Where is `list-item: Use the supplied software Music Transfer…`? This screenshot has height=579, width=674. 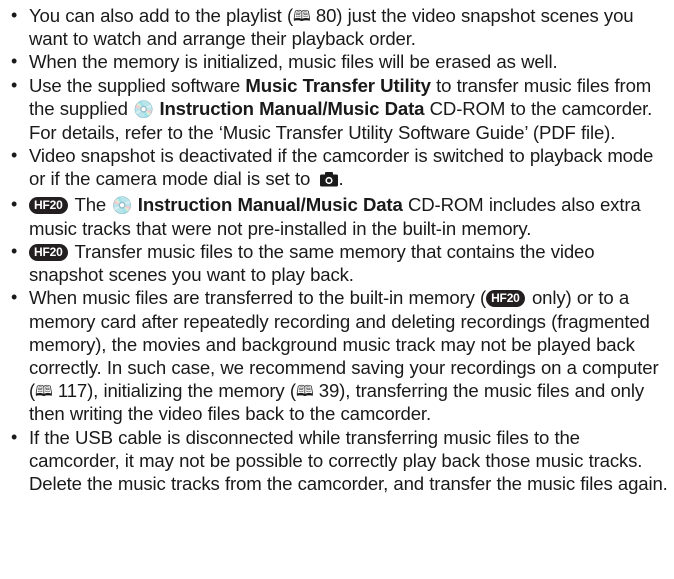
list-item: Use the supplied software Music Transfer… is located at coordinates (338, 109).